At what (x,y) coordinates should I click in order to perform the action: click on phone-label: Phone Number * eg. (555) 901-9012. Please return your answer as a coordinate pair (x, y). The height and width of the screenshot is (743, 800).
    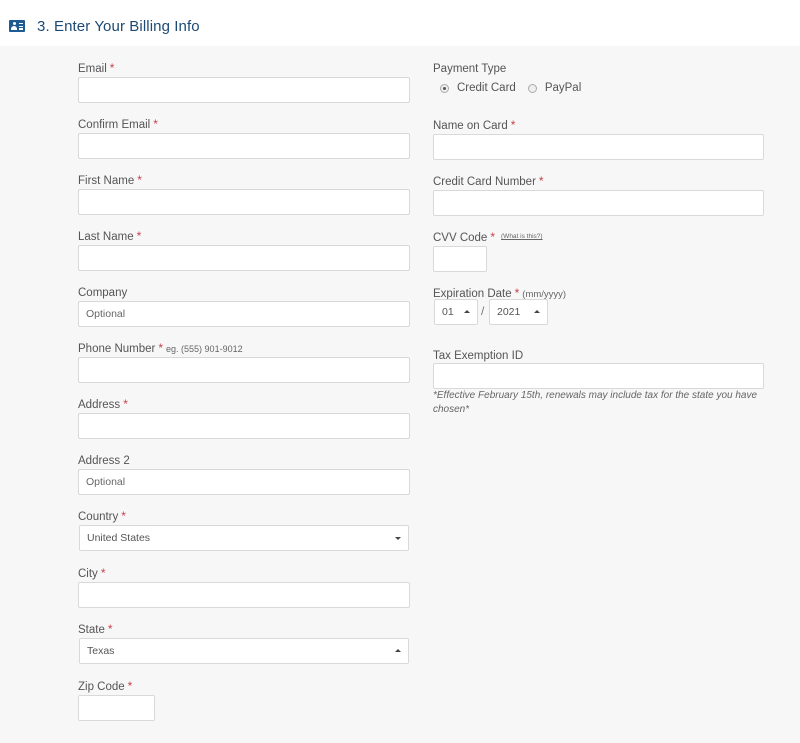
    Looking at the image, I should click on (160, 348).